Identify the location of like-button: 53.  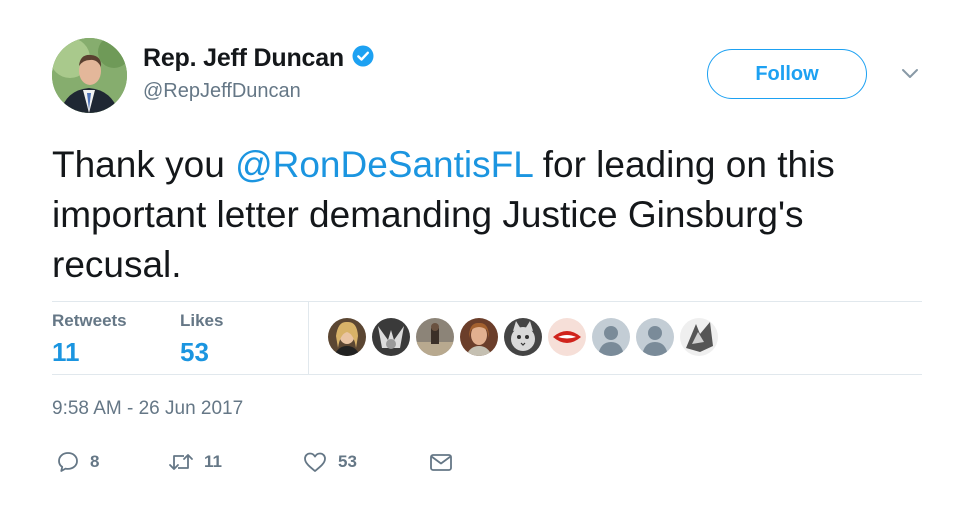
(365, 462).